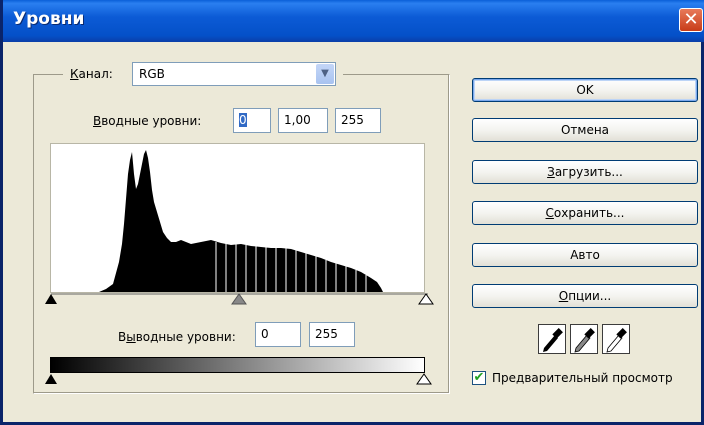 This screenshot has width=704, height=425. What do you see at coordinates (691, 20) in the screenshot?
I see `close-button: ✕` at bounding box center [691, 20].